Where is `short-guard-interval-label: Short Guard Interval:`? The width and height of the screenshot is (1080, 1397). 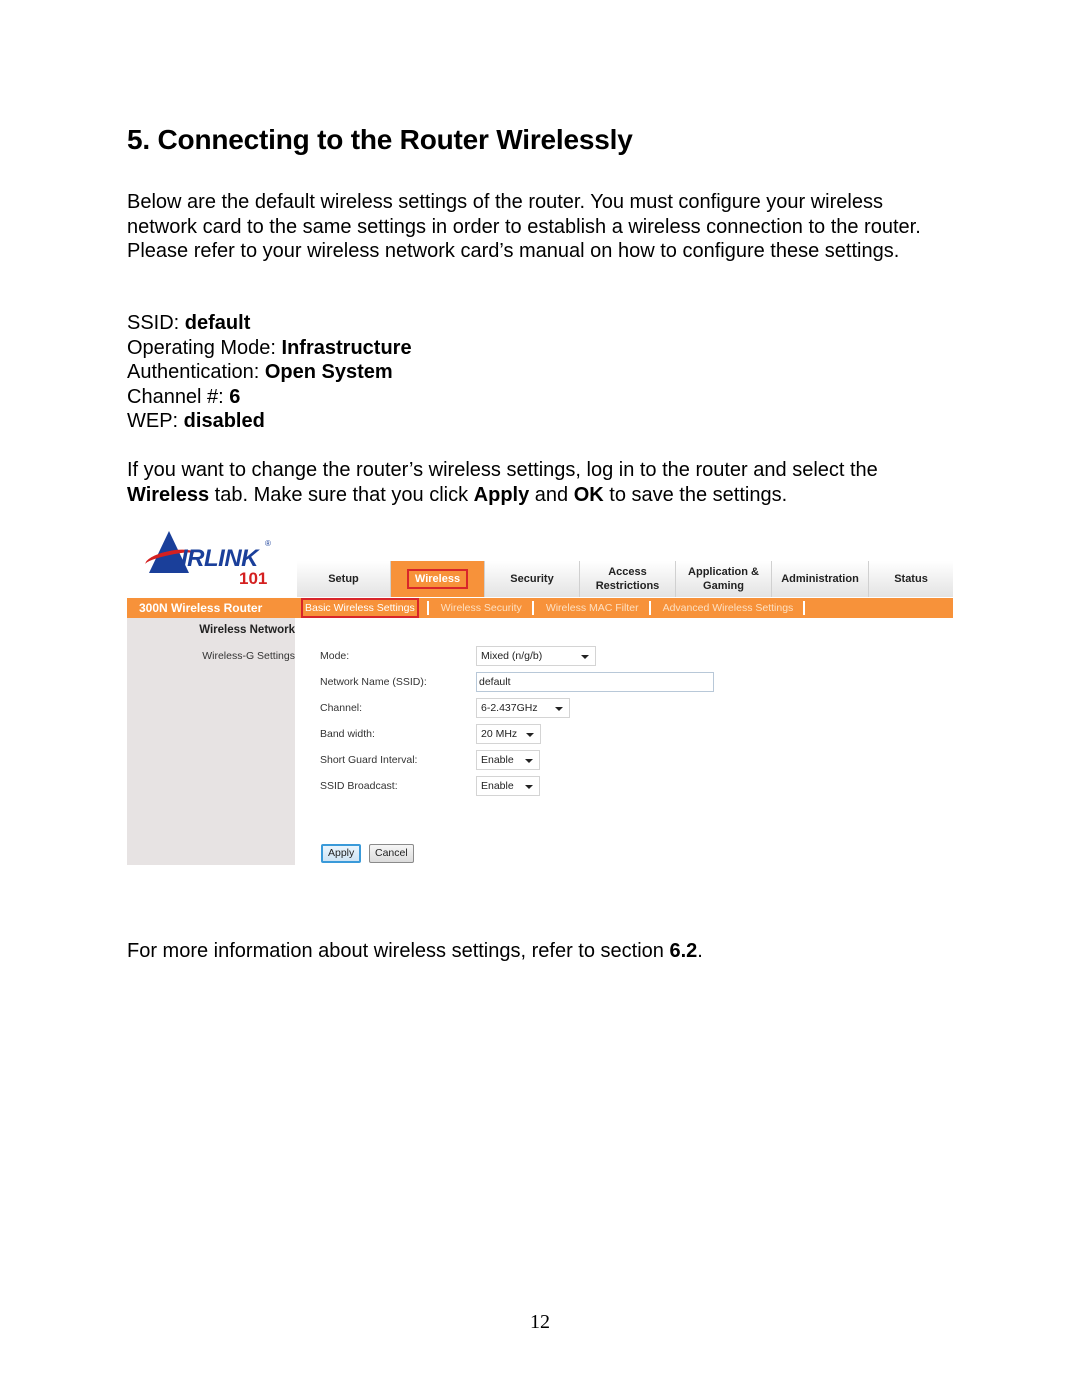 short-guard-interval-label: Short Guard Interval: is located at coordinates (369, 760).